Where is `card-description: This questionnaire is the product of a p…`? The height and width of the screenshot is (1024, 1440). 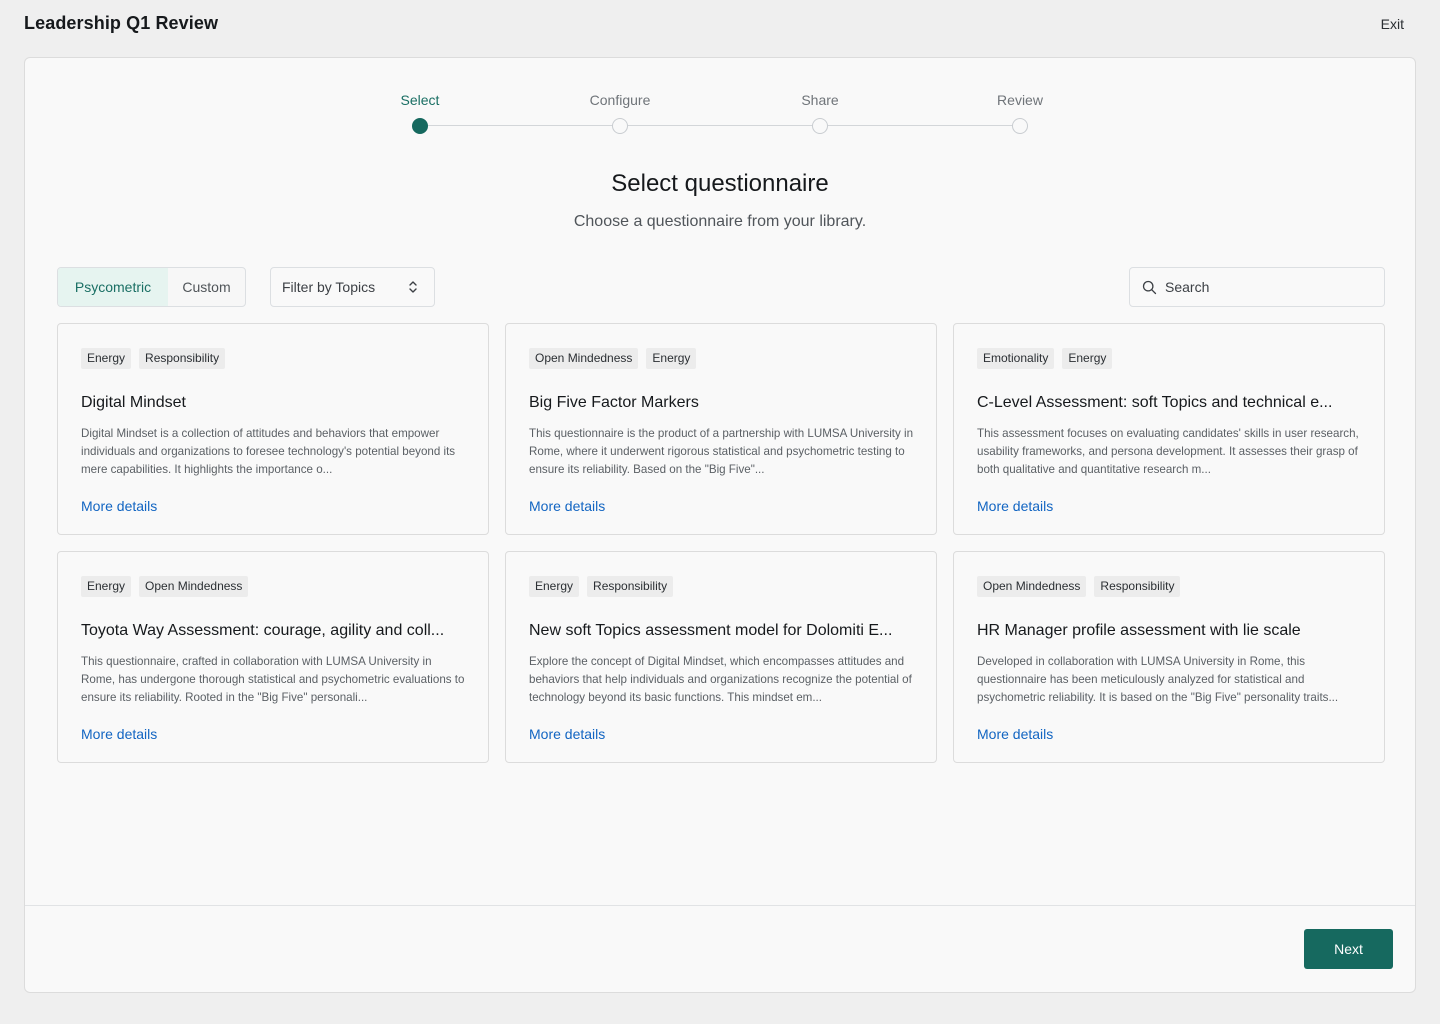
card-description: This questionnaire is the product of a p… is located at coordinates (721, 451).